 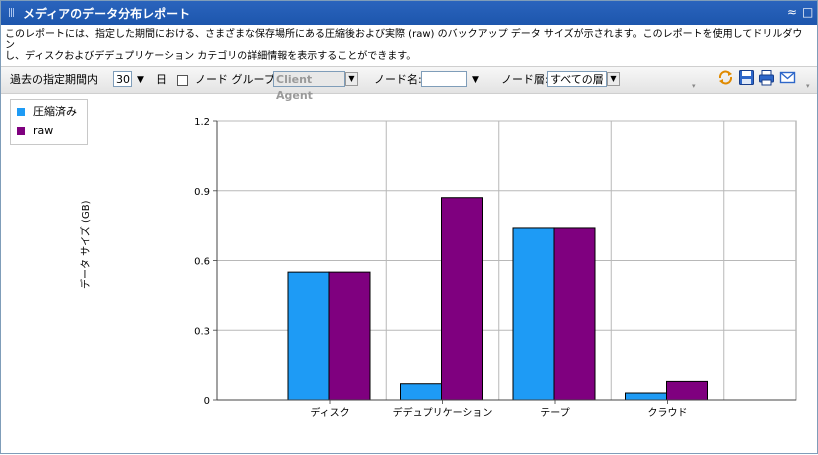 What do you see at coordinates (443, 412) in the screenshot?
I see `x-tick-label: デデュプリケーション` at bounding box center [443, 412].